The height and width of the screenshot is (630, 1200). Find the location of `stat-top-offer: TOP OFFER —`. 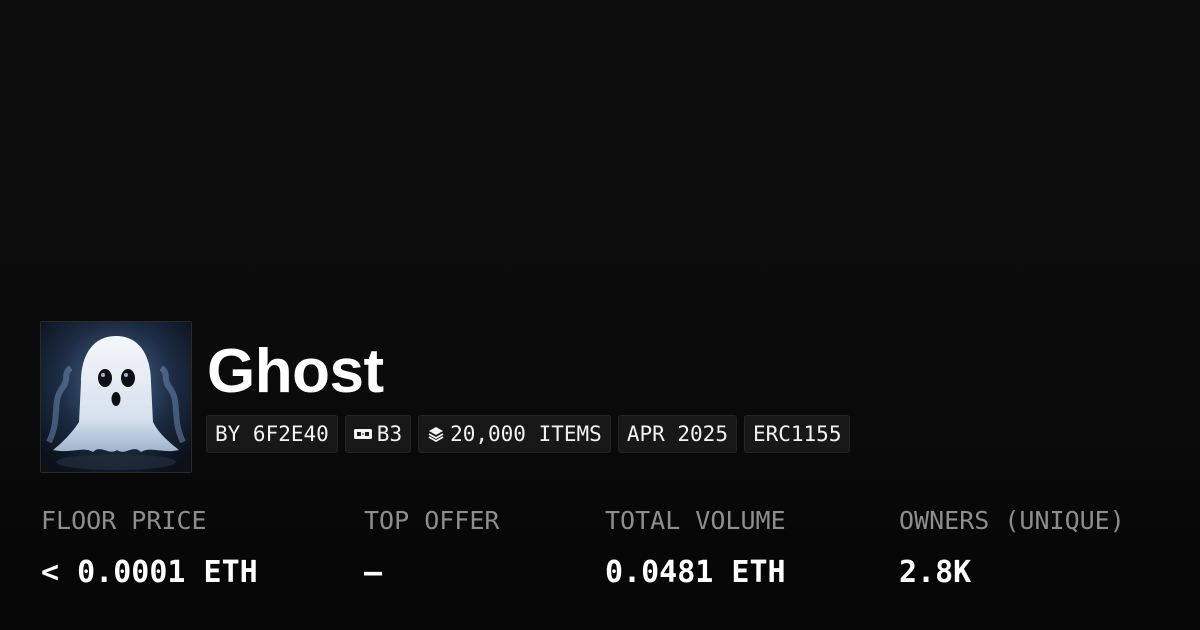

stat-top-offer: TOP OFFER — is located at coordinates (431, 548).